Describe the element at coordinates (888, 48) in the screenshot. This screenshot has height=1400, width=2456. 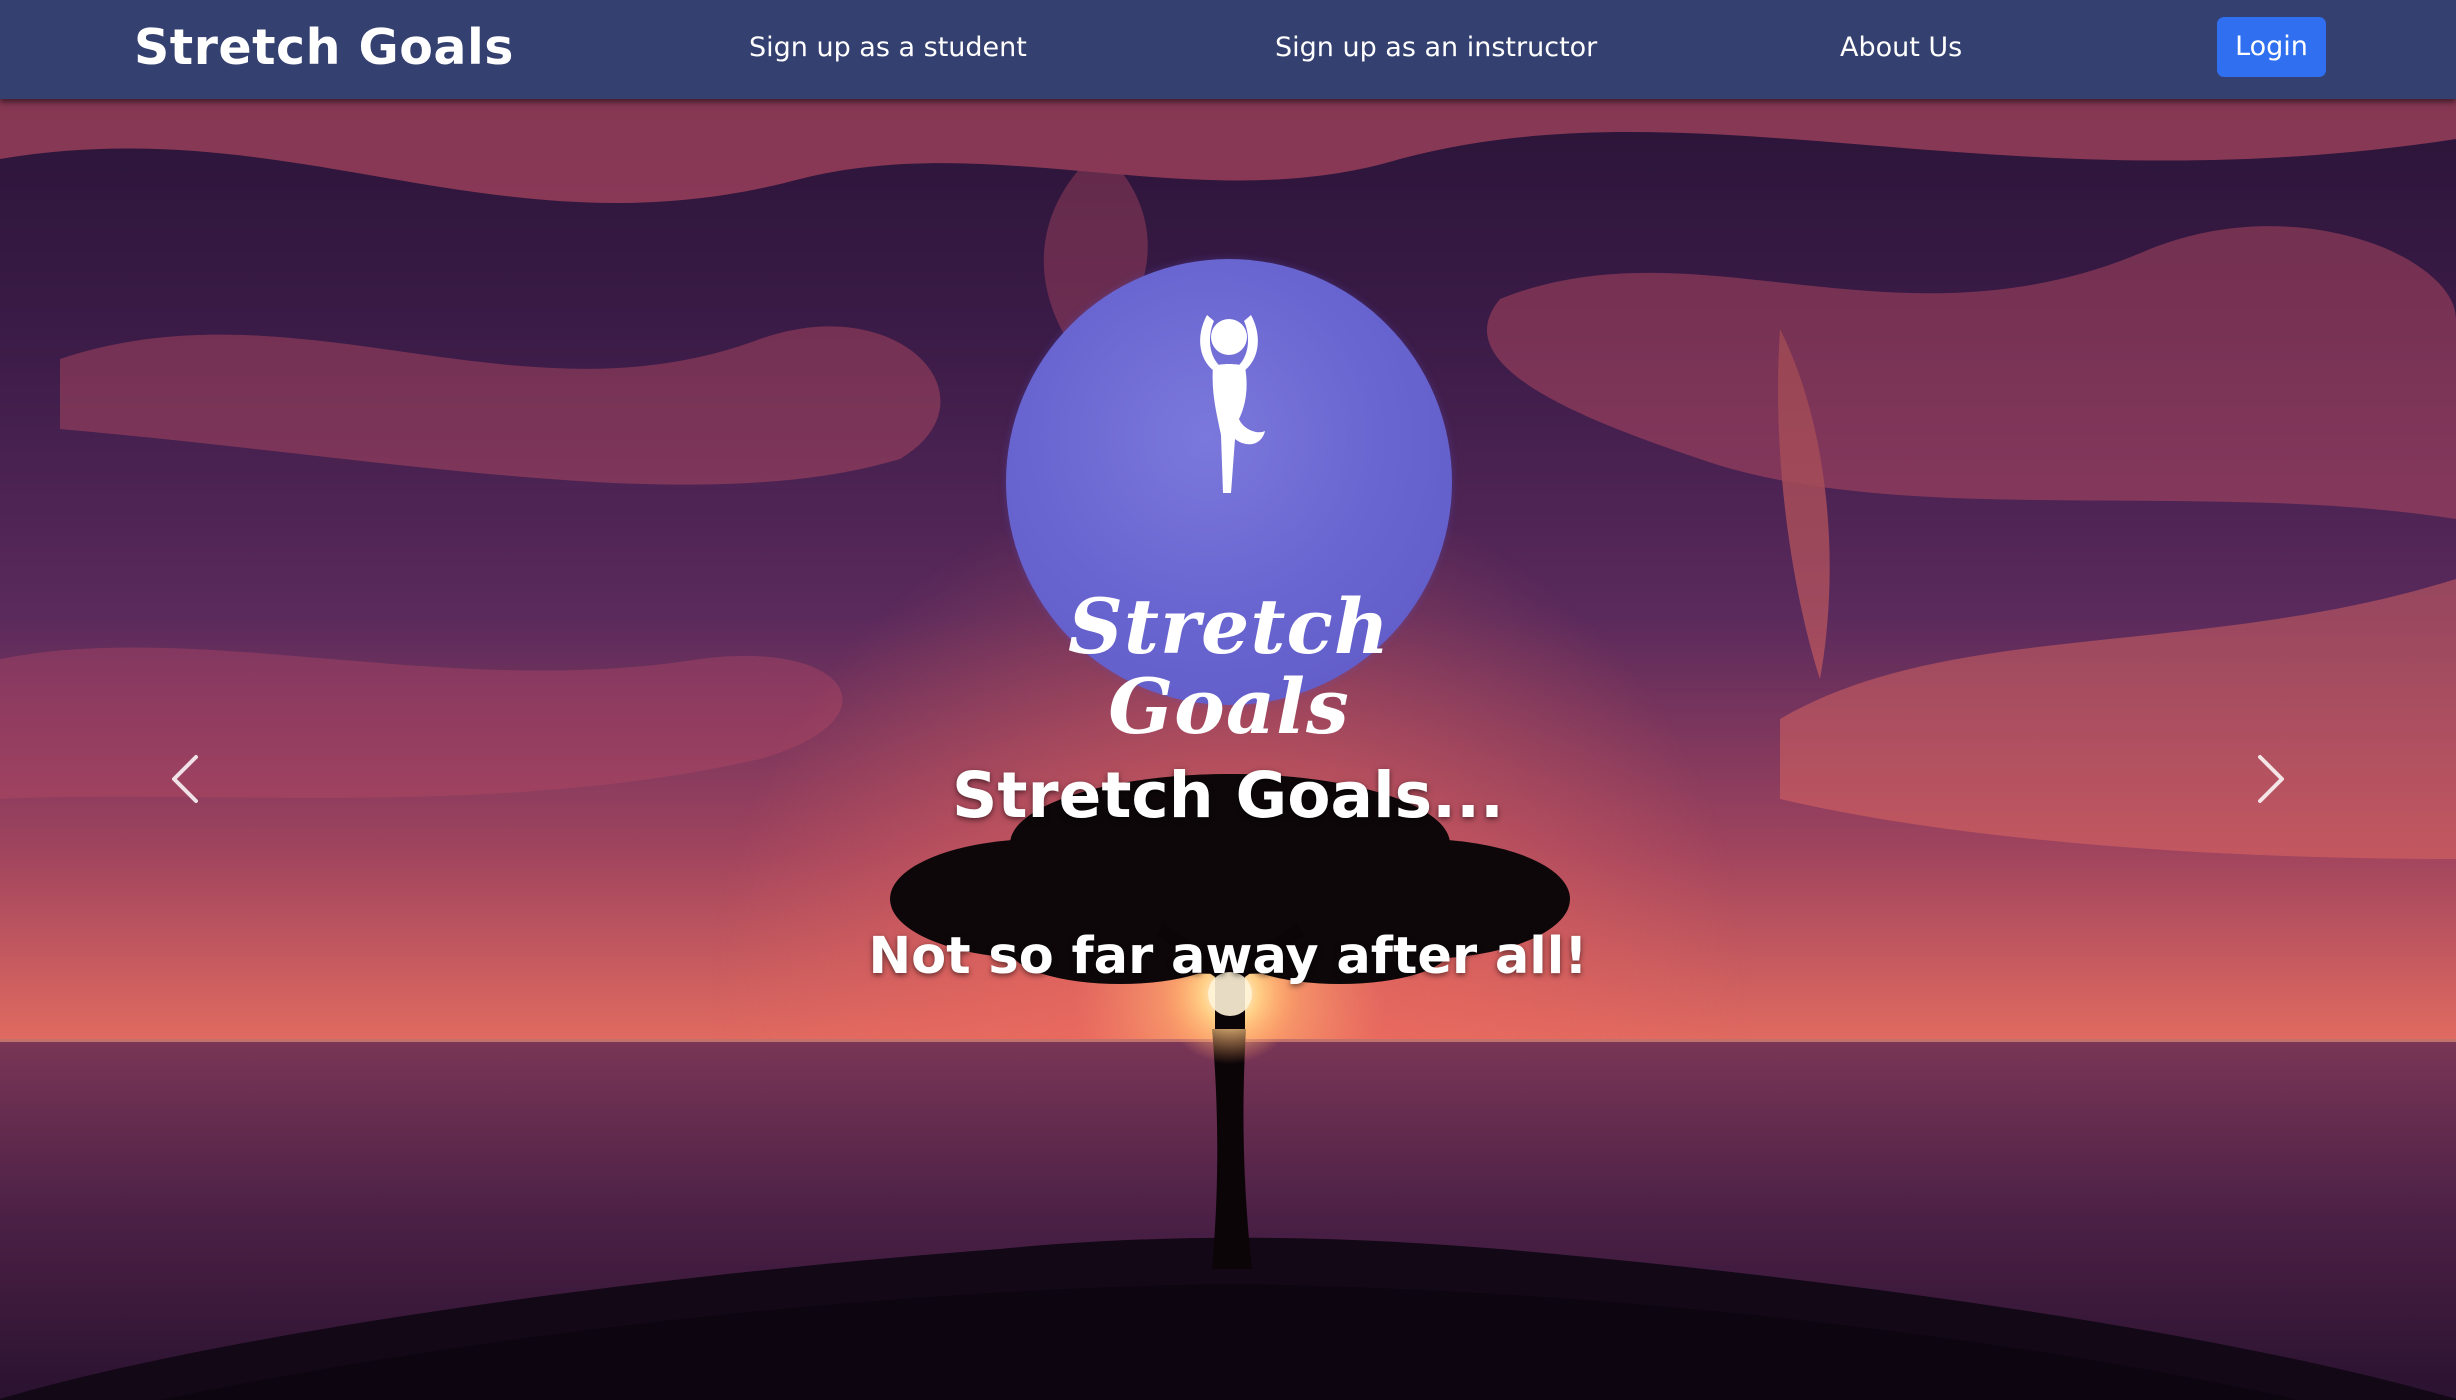
I see `nav-link-student-signup: Sign up as a student` at that location.